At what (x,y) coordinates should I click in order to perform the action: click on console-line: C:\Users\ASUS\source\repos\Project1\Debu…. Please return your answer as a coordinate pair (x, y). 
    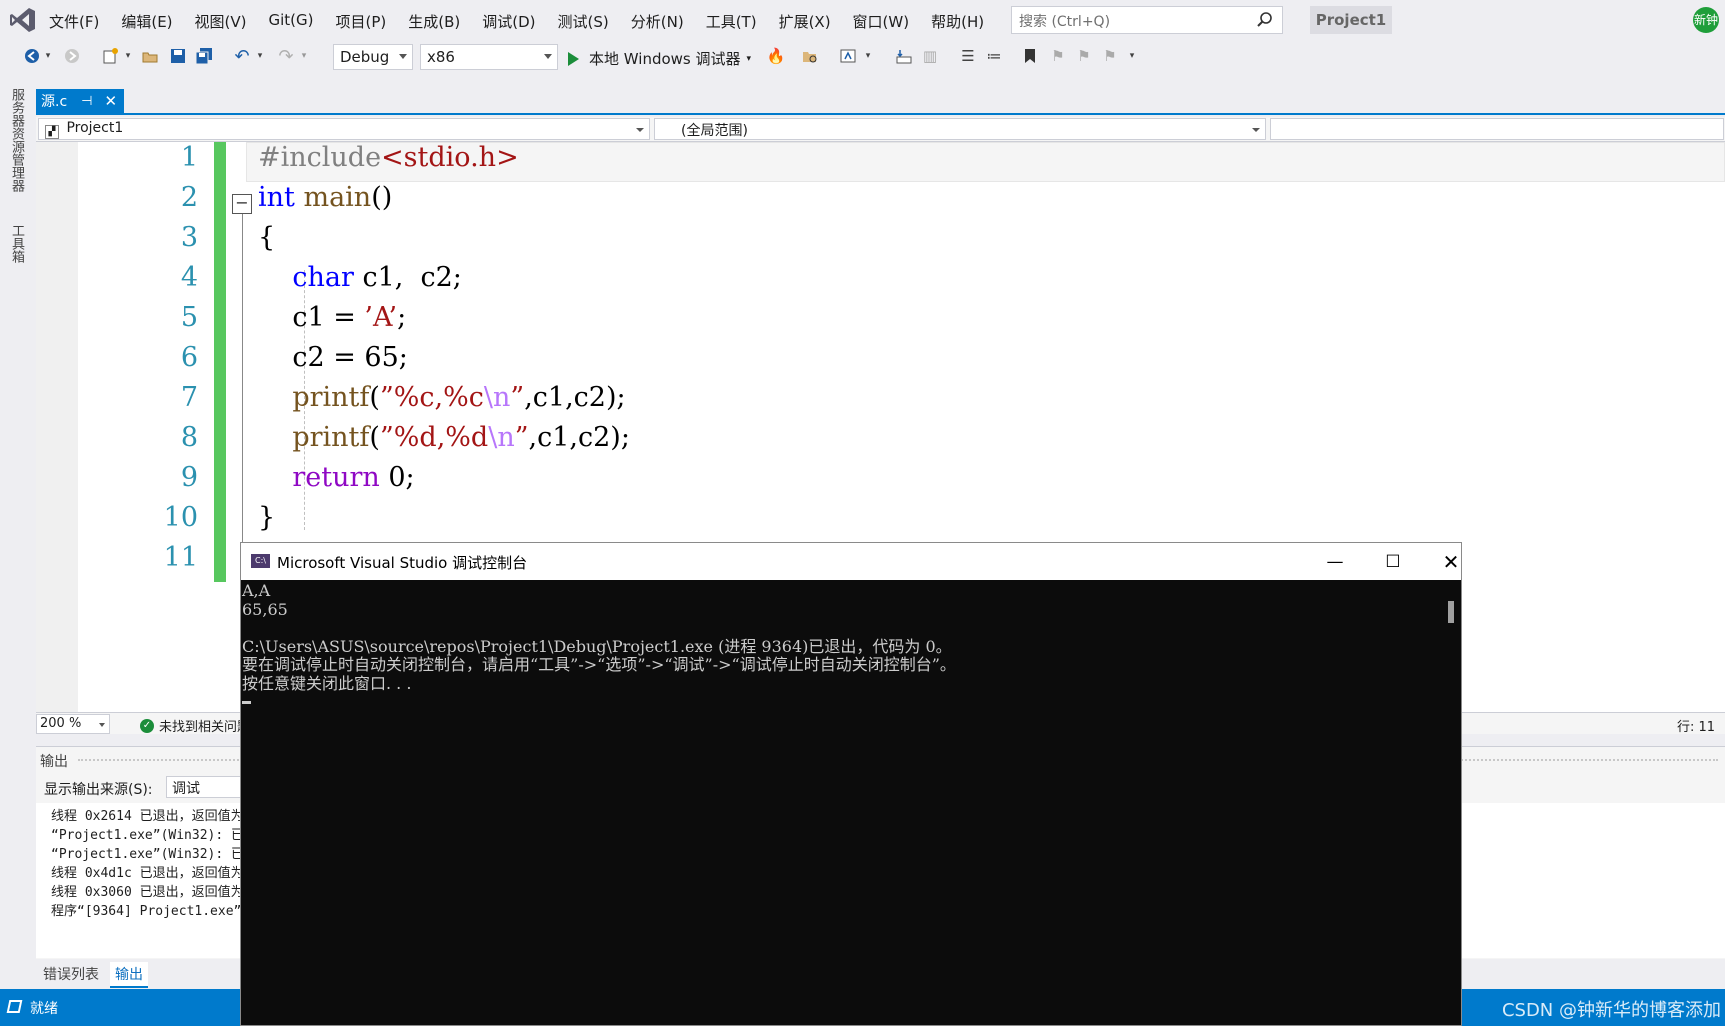
    Looking at the image, I should click on (597, 646).